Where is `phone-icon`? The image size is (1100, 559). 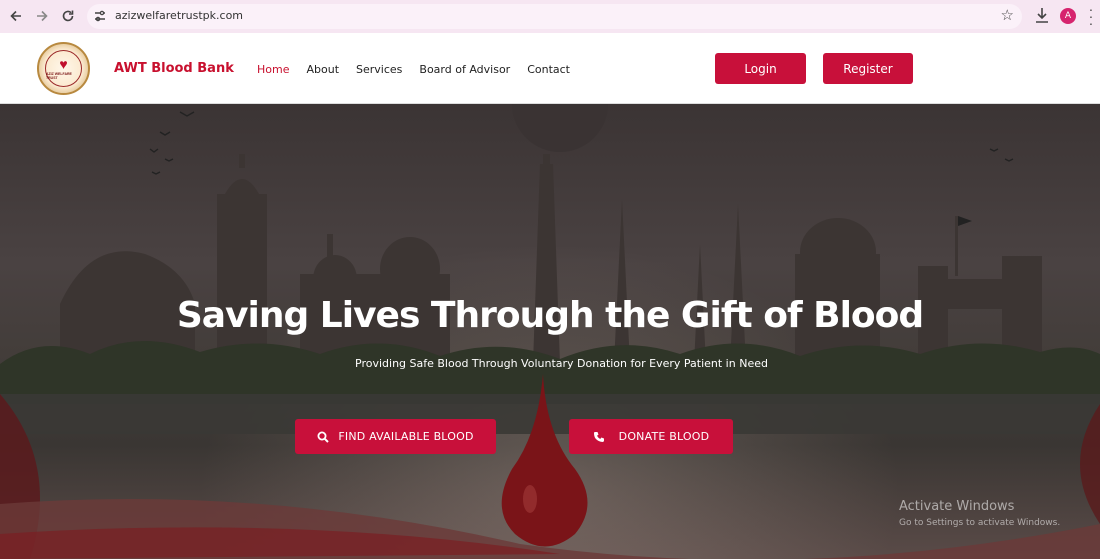 phone-icon is located at coordinates (599, 437).